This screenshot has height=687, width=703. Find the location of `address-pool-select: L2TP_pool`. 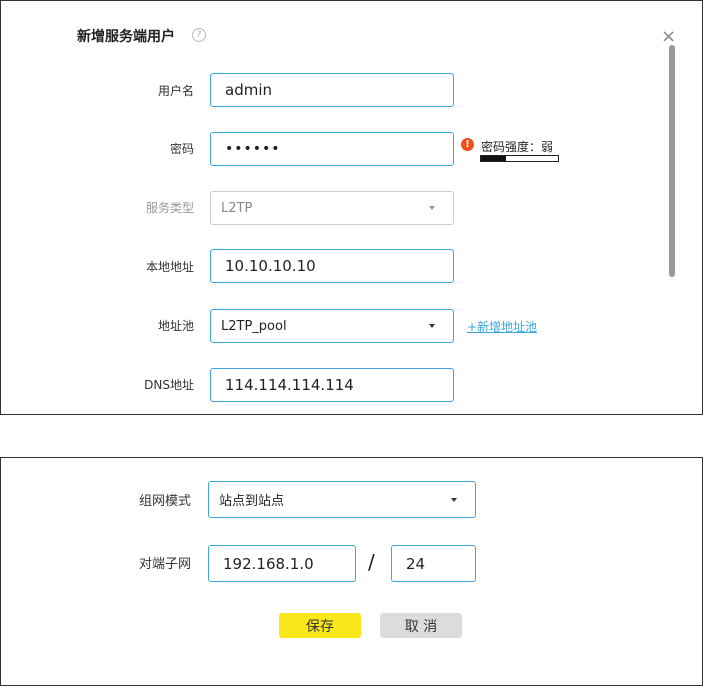

address-pool-select: L2TP_pool is located at coordinates (332, 326).